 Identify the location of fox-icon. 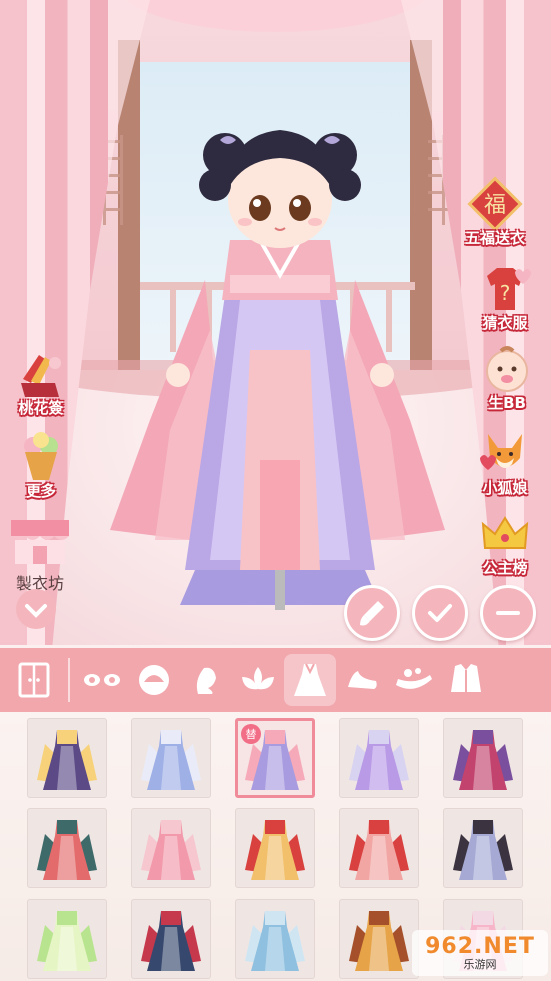
(505, 454).